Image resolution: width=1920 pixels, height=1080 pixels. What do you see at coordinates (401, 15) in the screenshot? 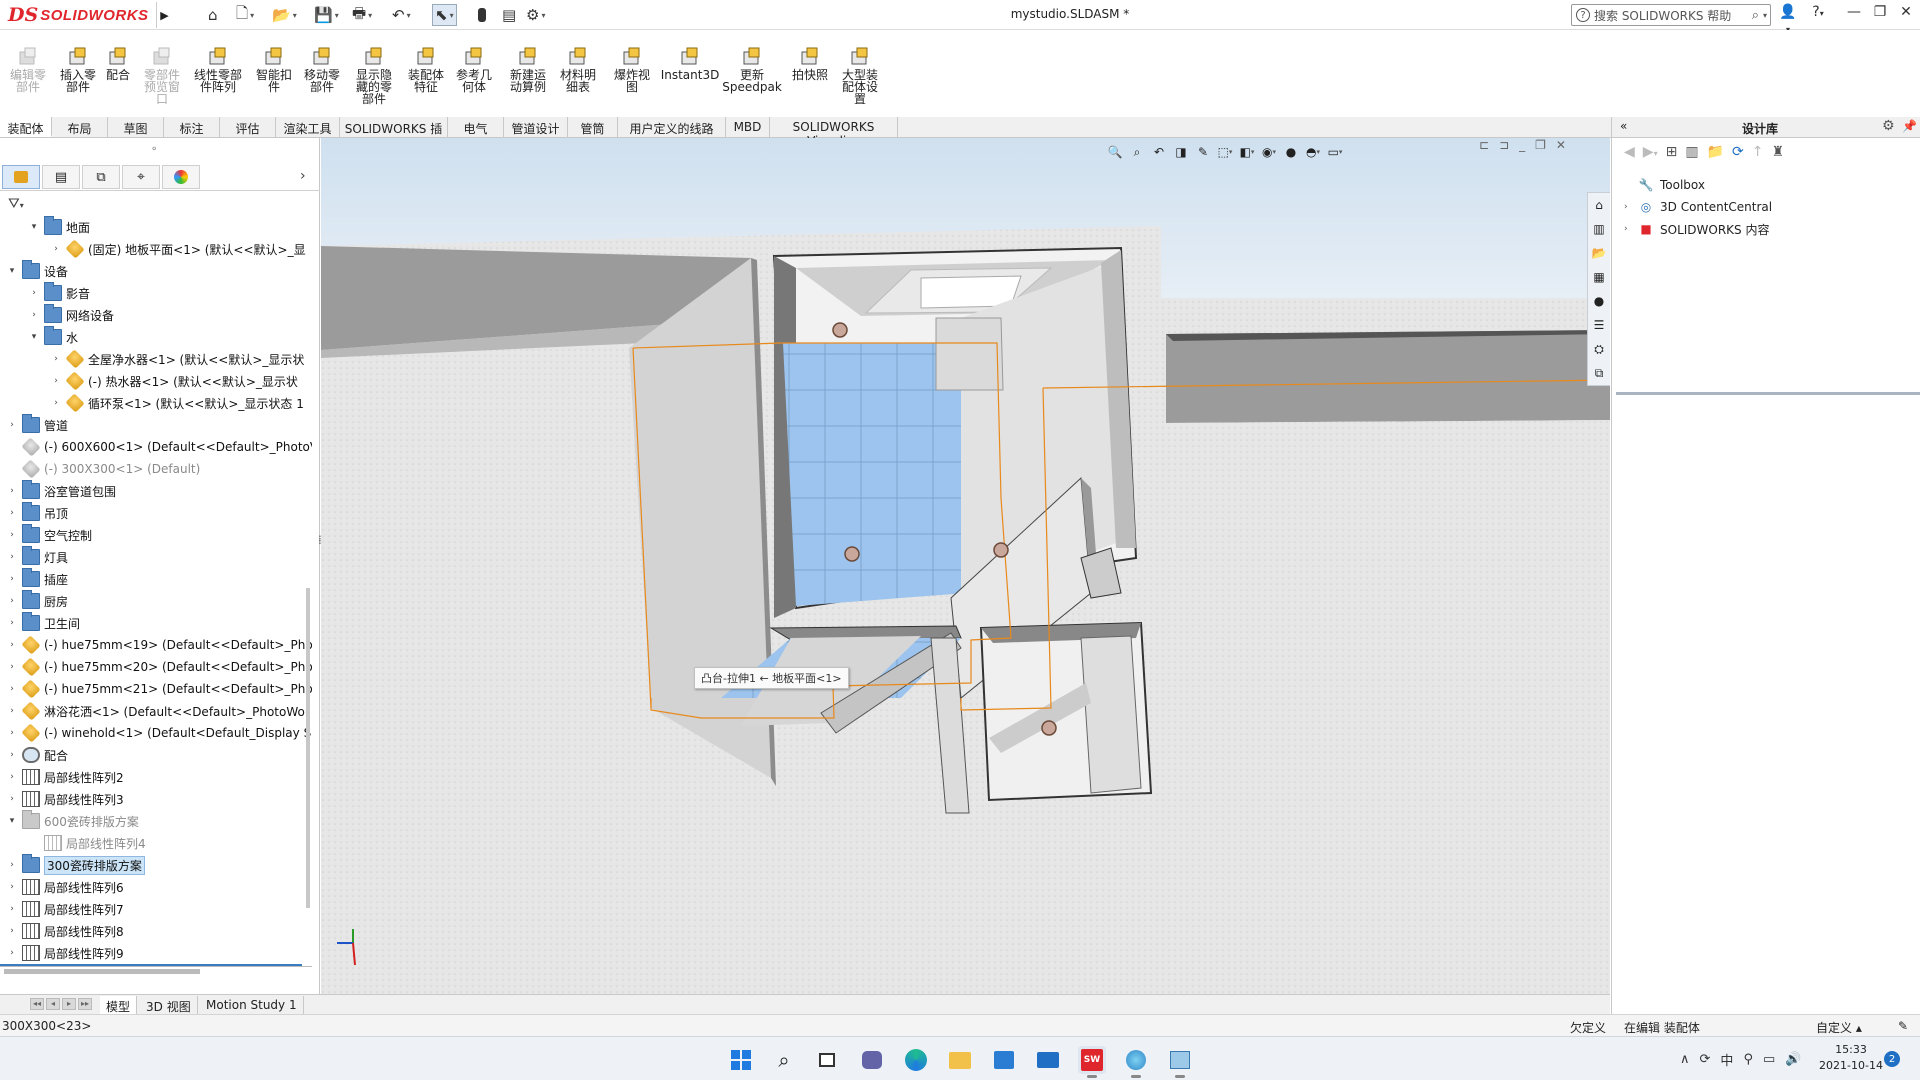
I see `undo-icon: ↶ ▾` at bounding box center [401, 15].